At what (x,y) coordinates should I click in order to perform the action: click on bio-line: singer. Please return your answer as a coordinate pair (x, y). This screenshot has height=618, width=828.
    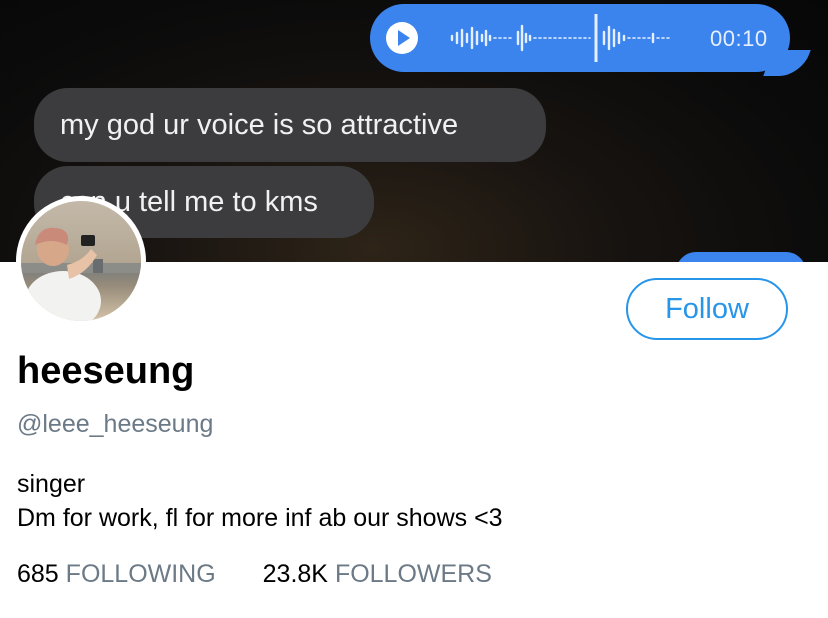
    Looking at the image, I should click on (51, 484).